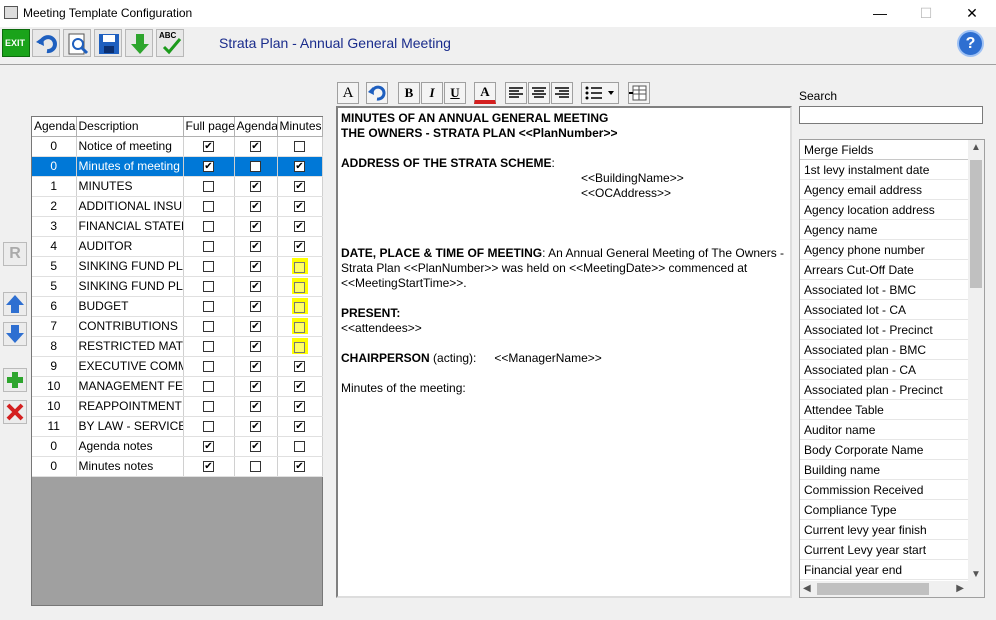 The height and width of the screenshot is (620, 996). What do you see at coordinates (432, 93) in the screenshot?
I see `italic-button: I` at bounding box center [432, 93].